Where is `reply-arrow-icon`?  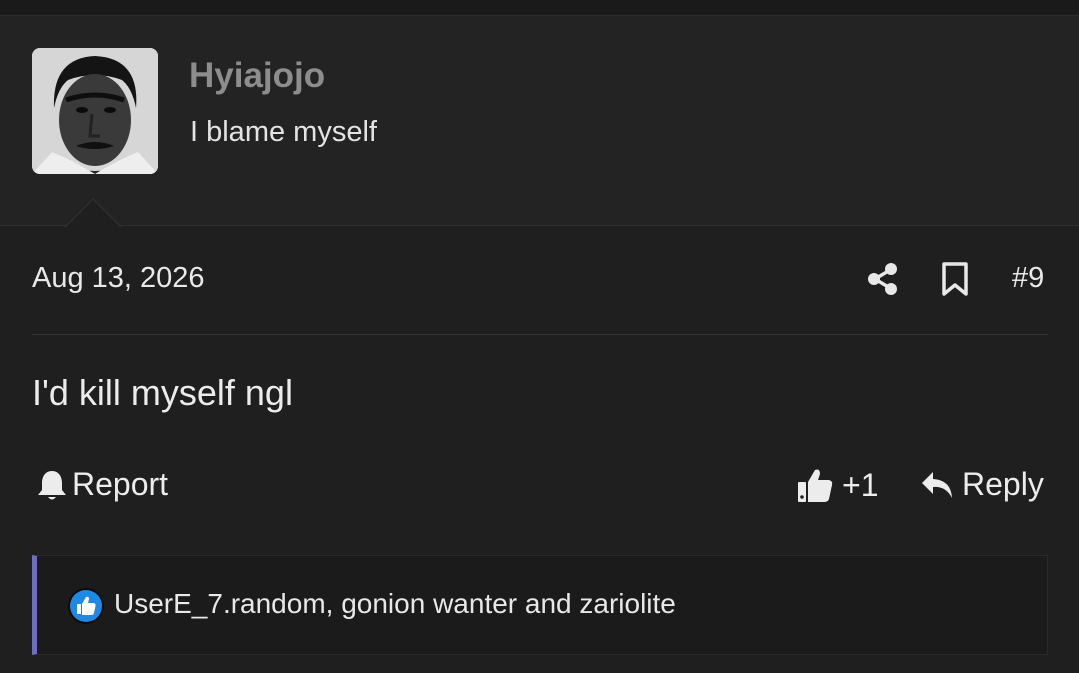
reply-arrow-icon is located at coordinates (937, 484).